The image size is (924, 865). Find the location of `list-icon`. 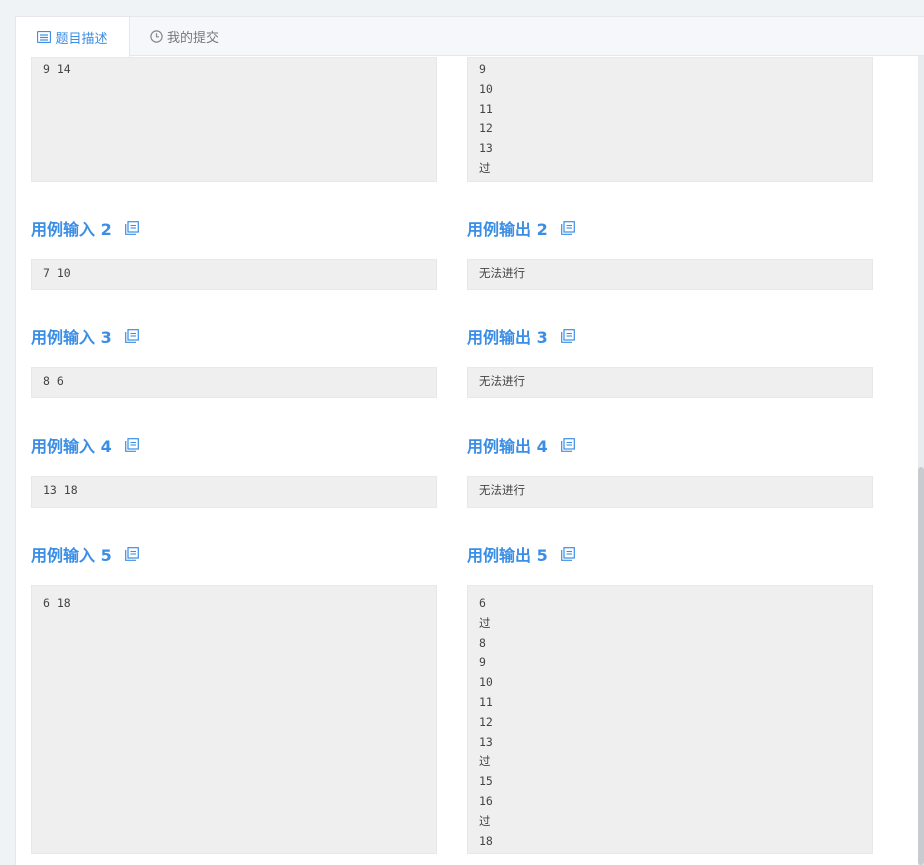

list-icon is located at coordinates (44, 37).